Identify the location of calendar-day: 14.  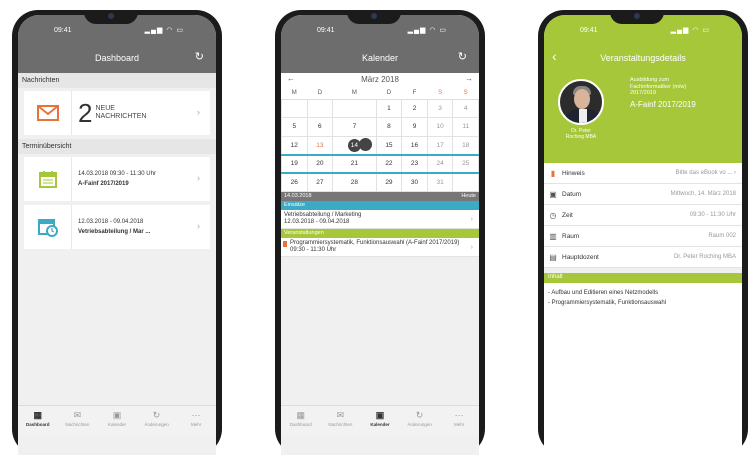
(354, 145).